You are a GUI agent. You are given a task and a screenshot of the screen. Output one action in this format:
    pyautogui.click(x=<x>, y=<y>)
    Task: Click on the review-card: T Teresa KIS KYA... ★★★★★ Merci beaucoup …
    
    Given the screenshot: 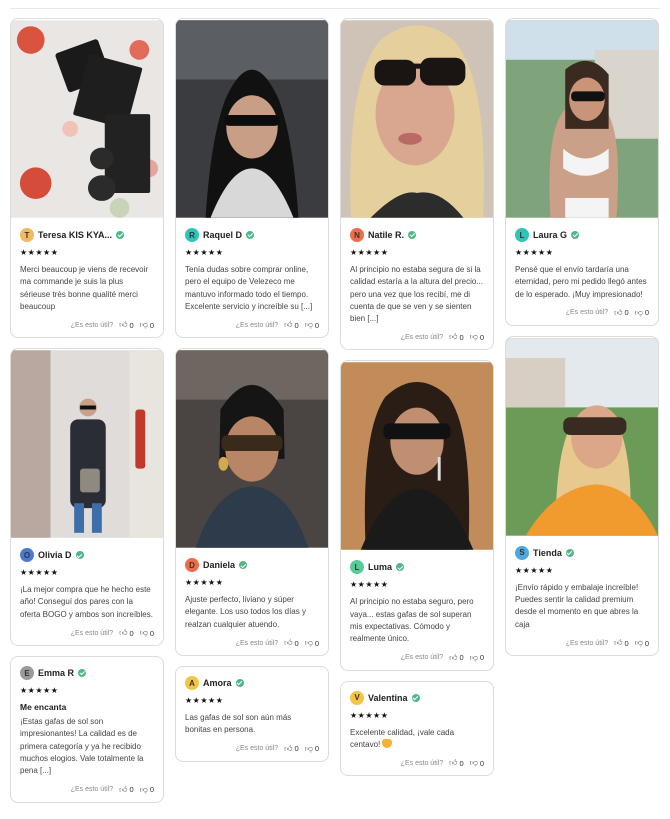 What is the action you would take?
    pyautogui.click(x=87, y=178)
    